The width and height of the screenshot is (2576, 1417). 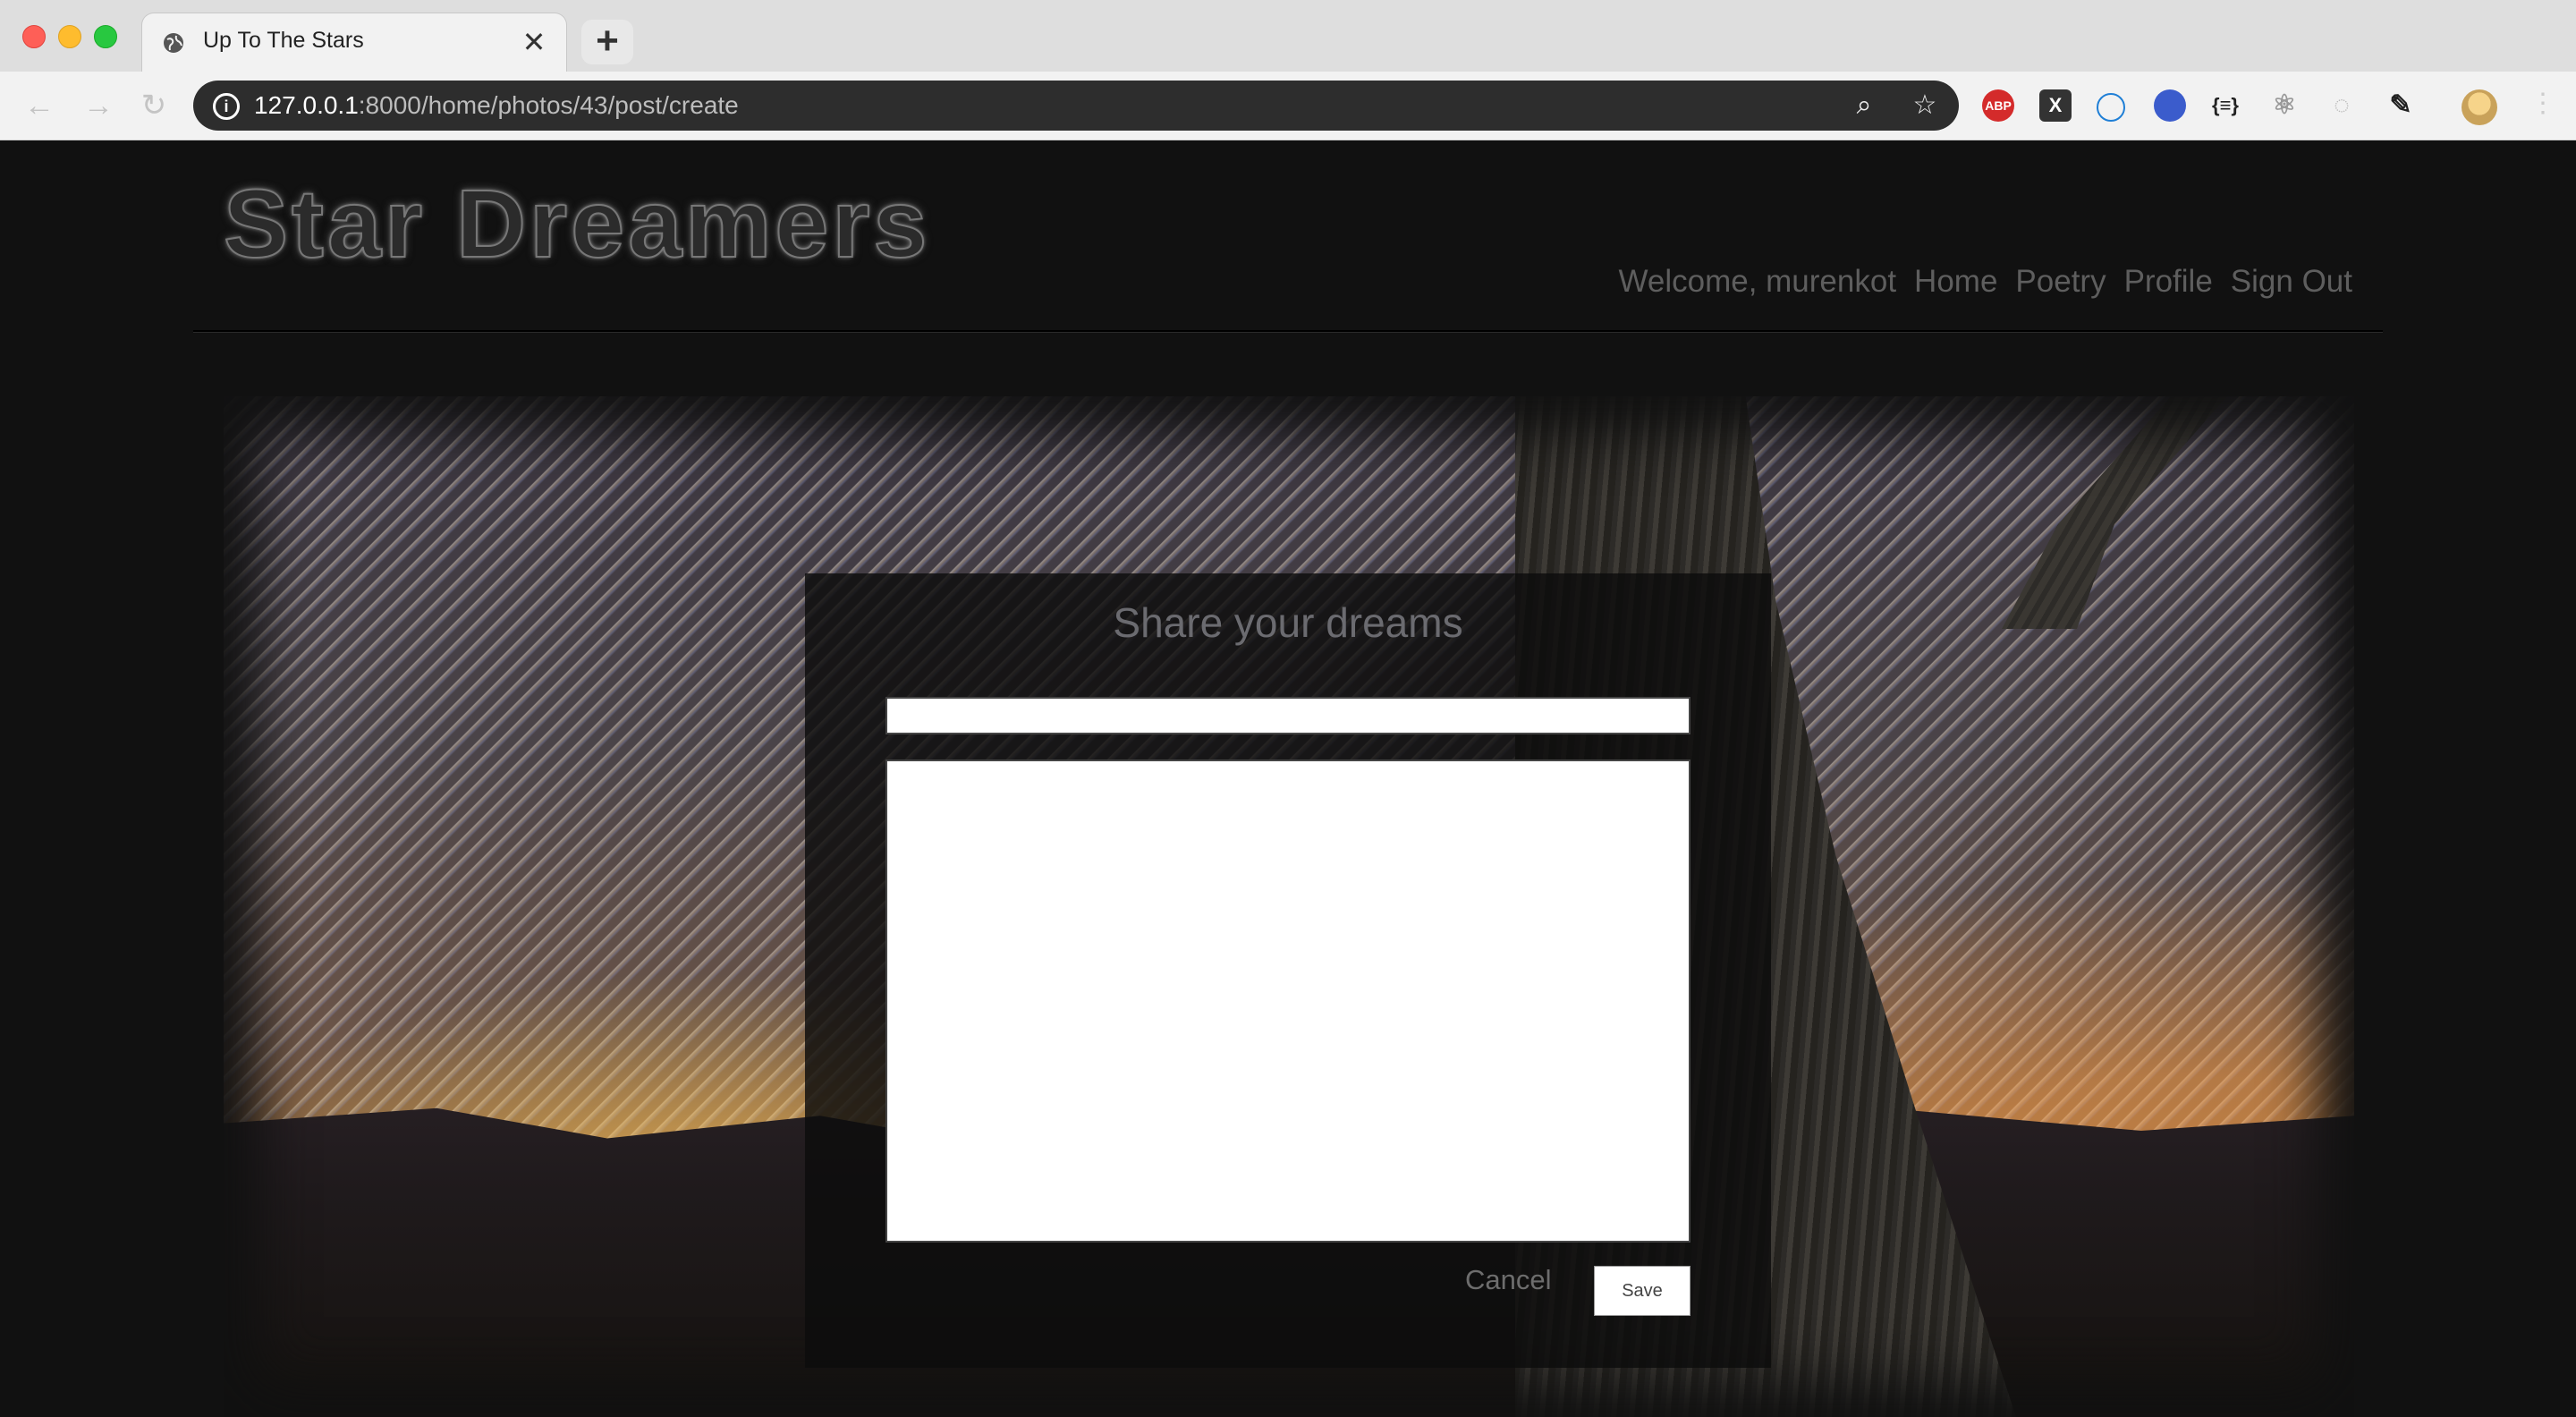 What do you see at coordinates (2291, 282) in the screenshot?
I see `nav-link-sign-out: Sign Out` at bounding box center [2291, 282].